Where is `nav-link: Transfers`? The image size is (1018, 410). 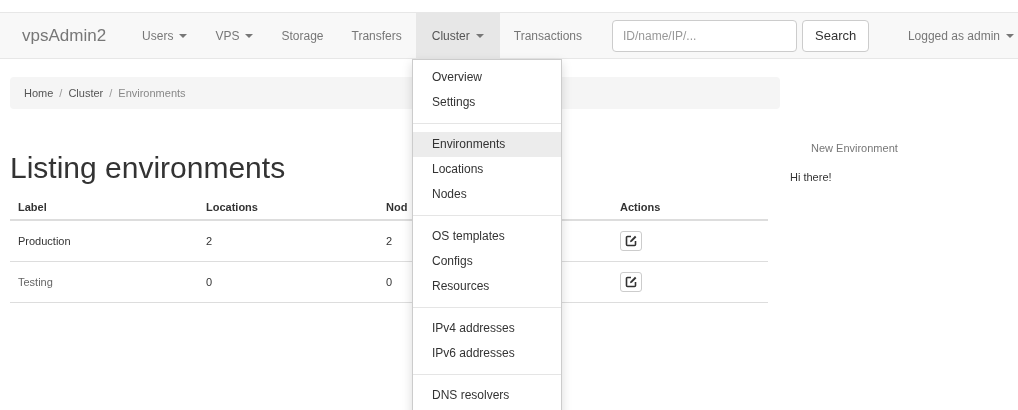 nav-link: Transfers is located at coordinates (376, 35).